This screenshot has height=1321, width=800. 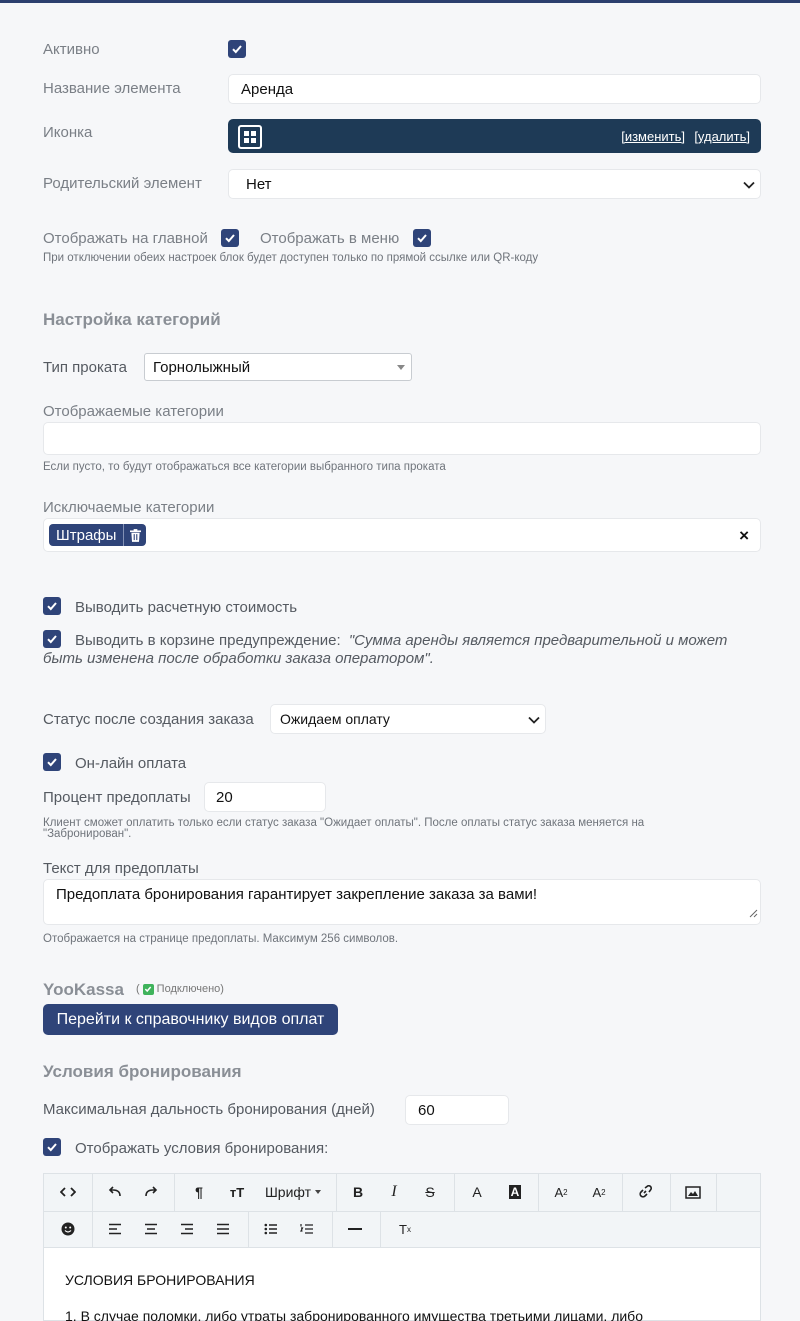 What do you see at coordinates (202, 367) in the screenshot?
I see `rental-type-value: Горнолыжный` at bounding box center [202, 367].